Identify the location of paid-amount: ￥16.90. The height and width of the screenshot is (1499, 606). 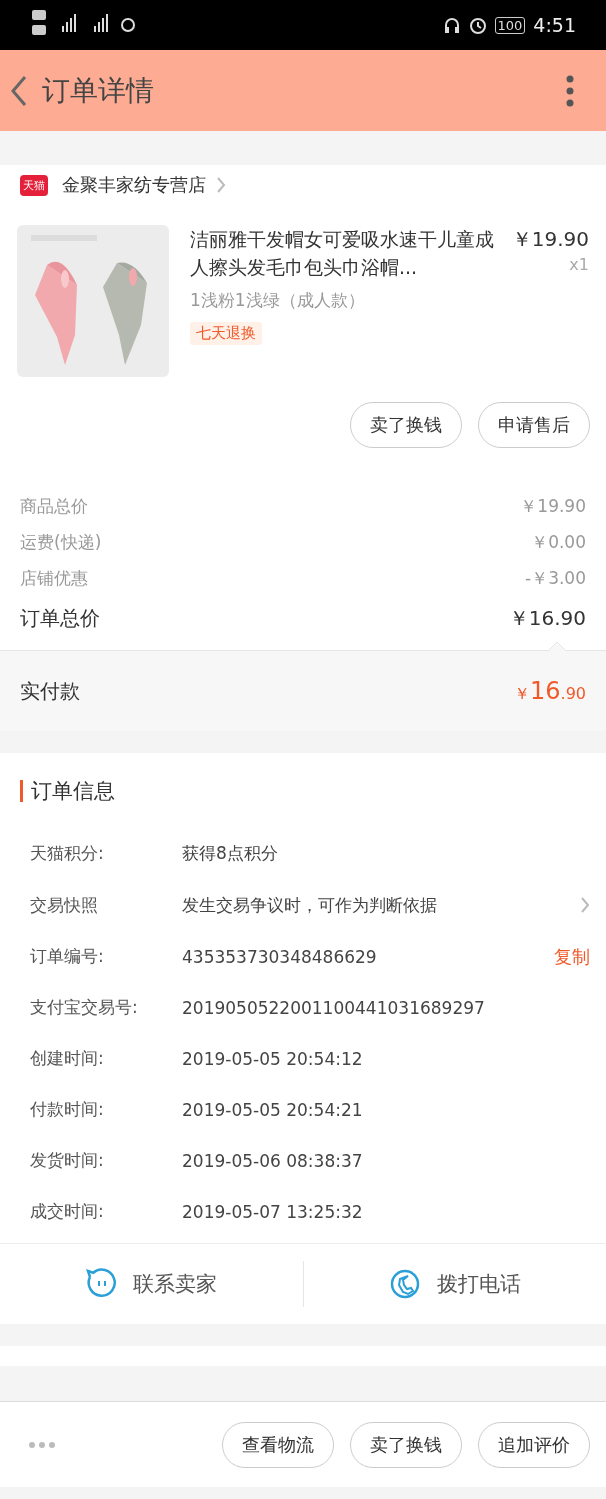
(550, 691).